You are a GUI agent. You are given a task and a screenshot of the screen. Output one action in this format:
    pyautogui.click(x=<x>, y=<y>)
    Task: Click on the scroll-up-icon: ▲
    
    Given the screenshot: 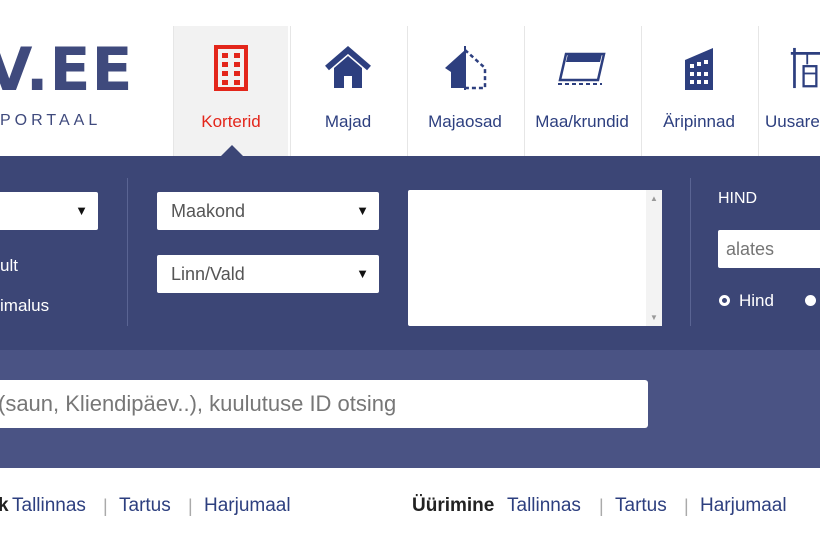 What is the action you would take?
    pyautogui.click(x=654, y=198)
    